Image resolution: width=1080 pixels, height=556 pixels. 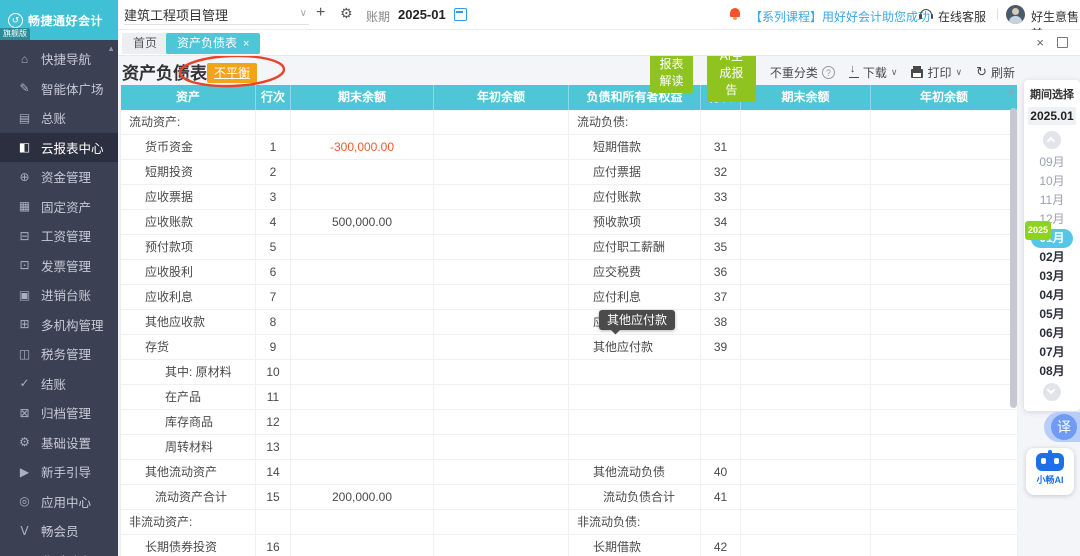 What do you see at coordinates (59, 266) in the screenshot?
I see `sidebar-item-invoice: ⊡ 发票管理` at bounding box center [59, 266].